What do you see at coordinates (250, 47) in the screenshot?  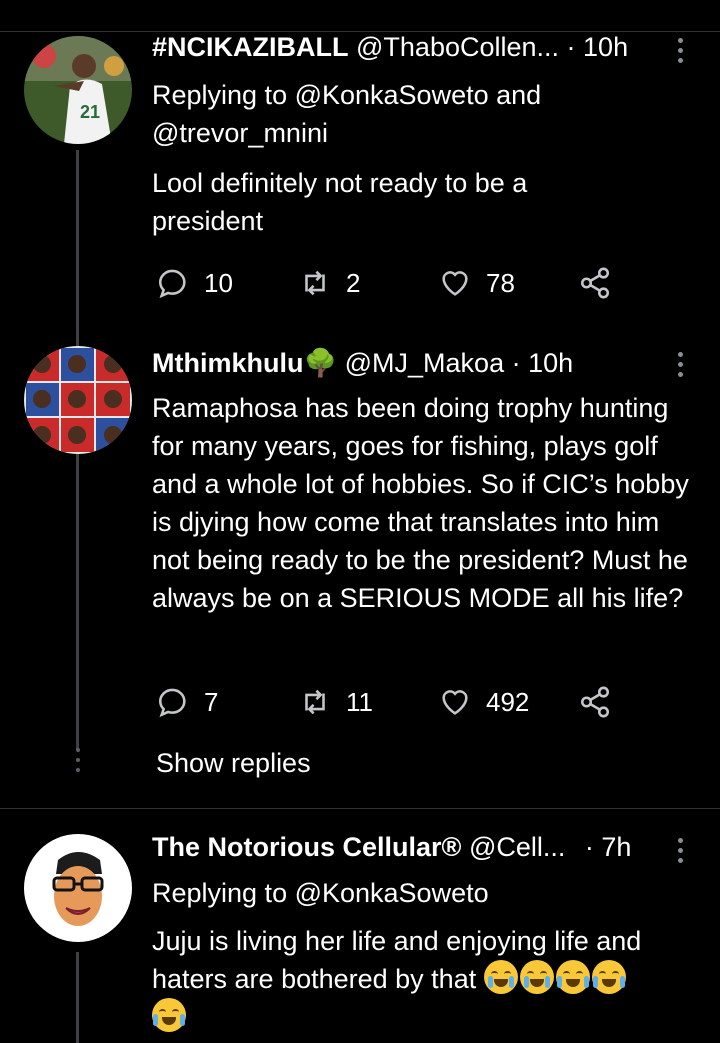 I see `display-name: #NCIKAZIBALL` at bounding box center [250, 47].